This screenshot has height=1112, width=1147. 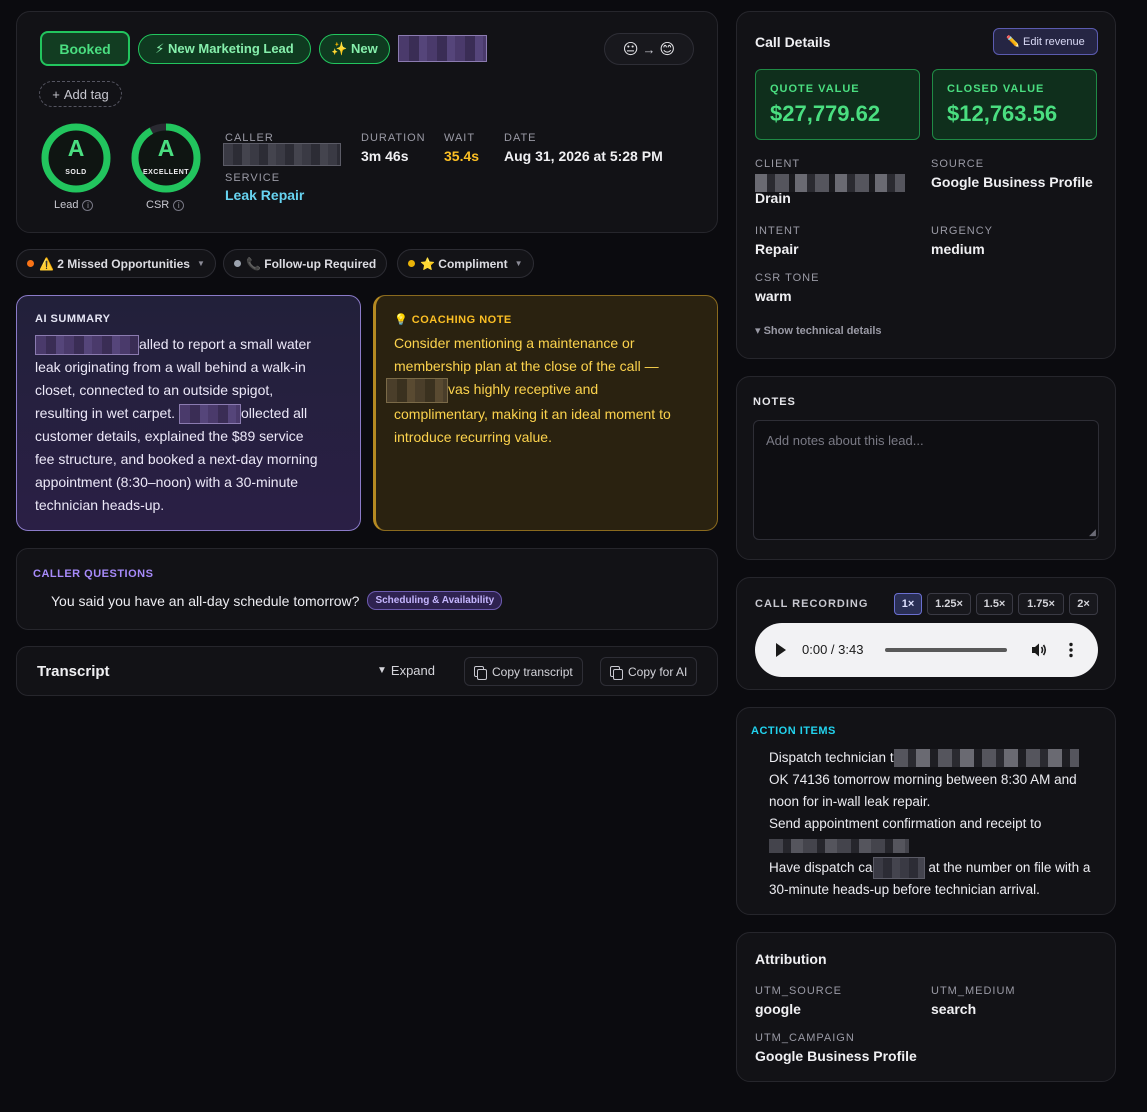 I want to click on chevron-down-icon: ▼, so click(x=200, y=263).